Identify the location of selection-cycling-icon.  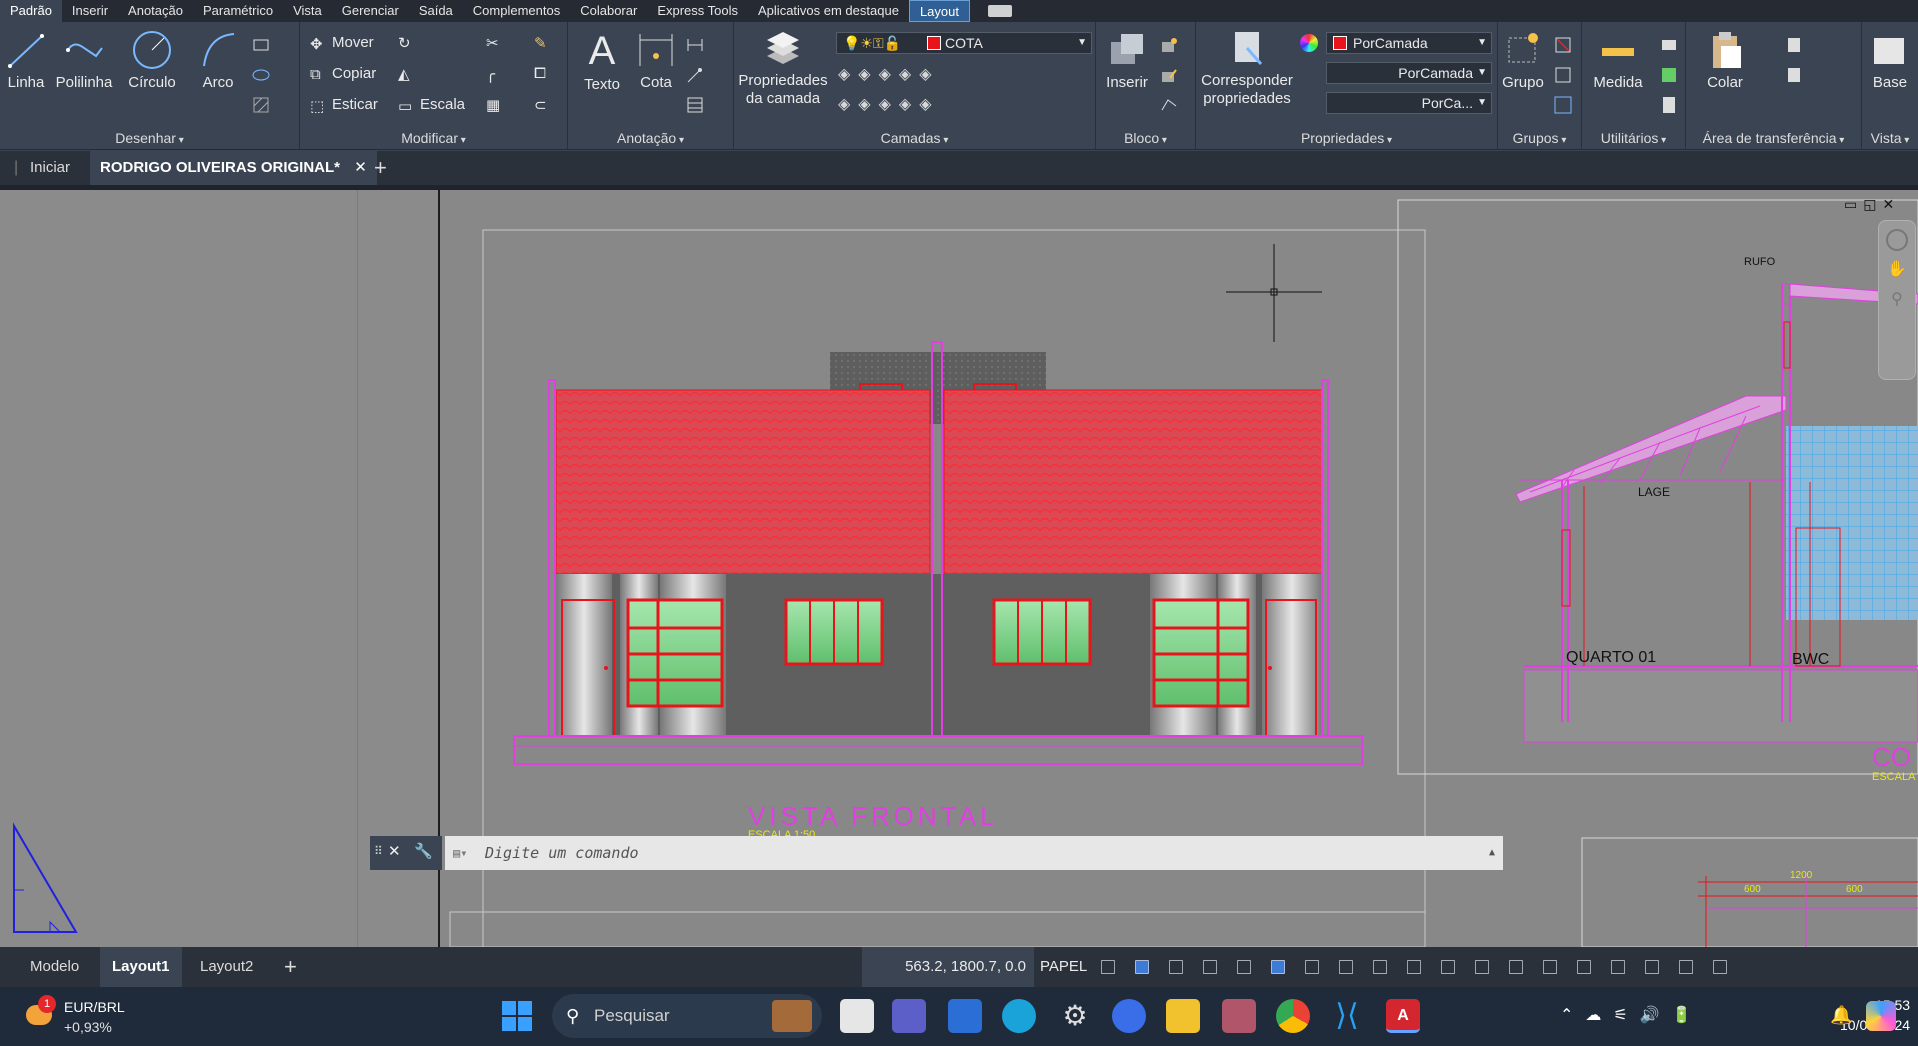
(1380, 967).